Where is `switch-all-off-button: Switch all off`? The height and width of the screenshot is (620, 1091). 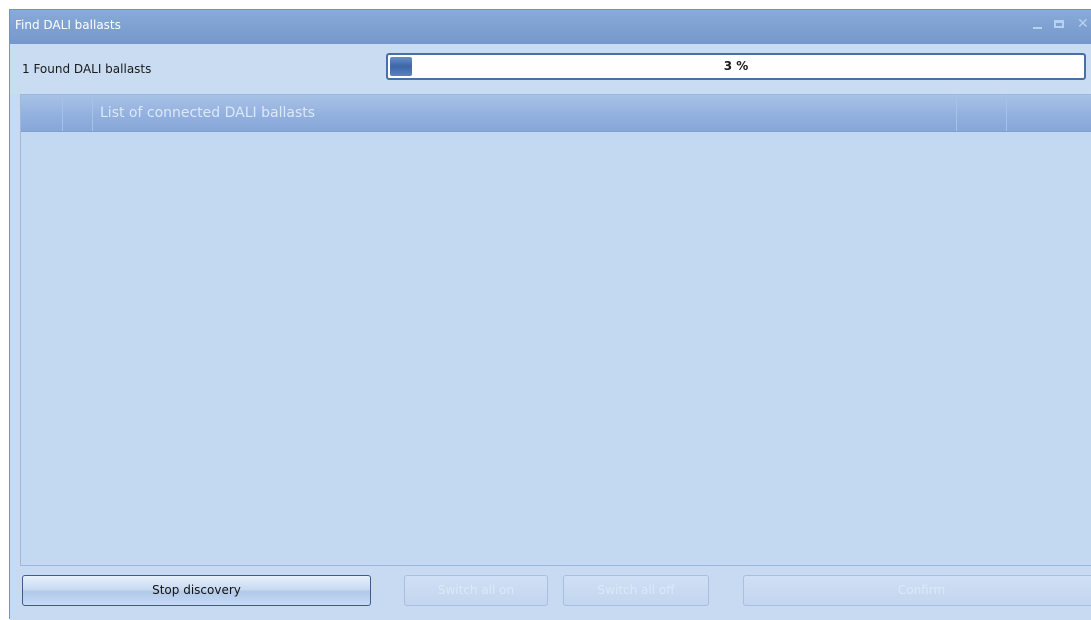 switch-all-off-button: Switch all off is located at coordinates (636, 590).